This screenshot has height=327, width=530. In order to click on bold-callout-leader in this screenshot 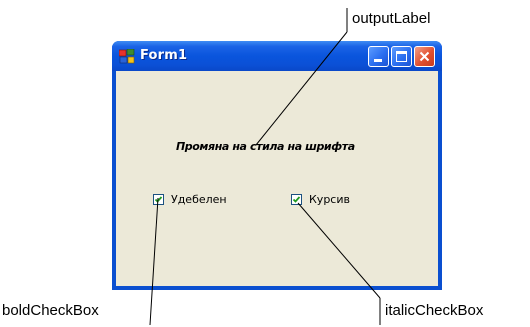, I will do `click(154, 261)`.